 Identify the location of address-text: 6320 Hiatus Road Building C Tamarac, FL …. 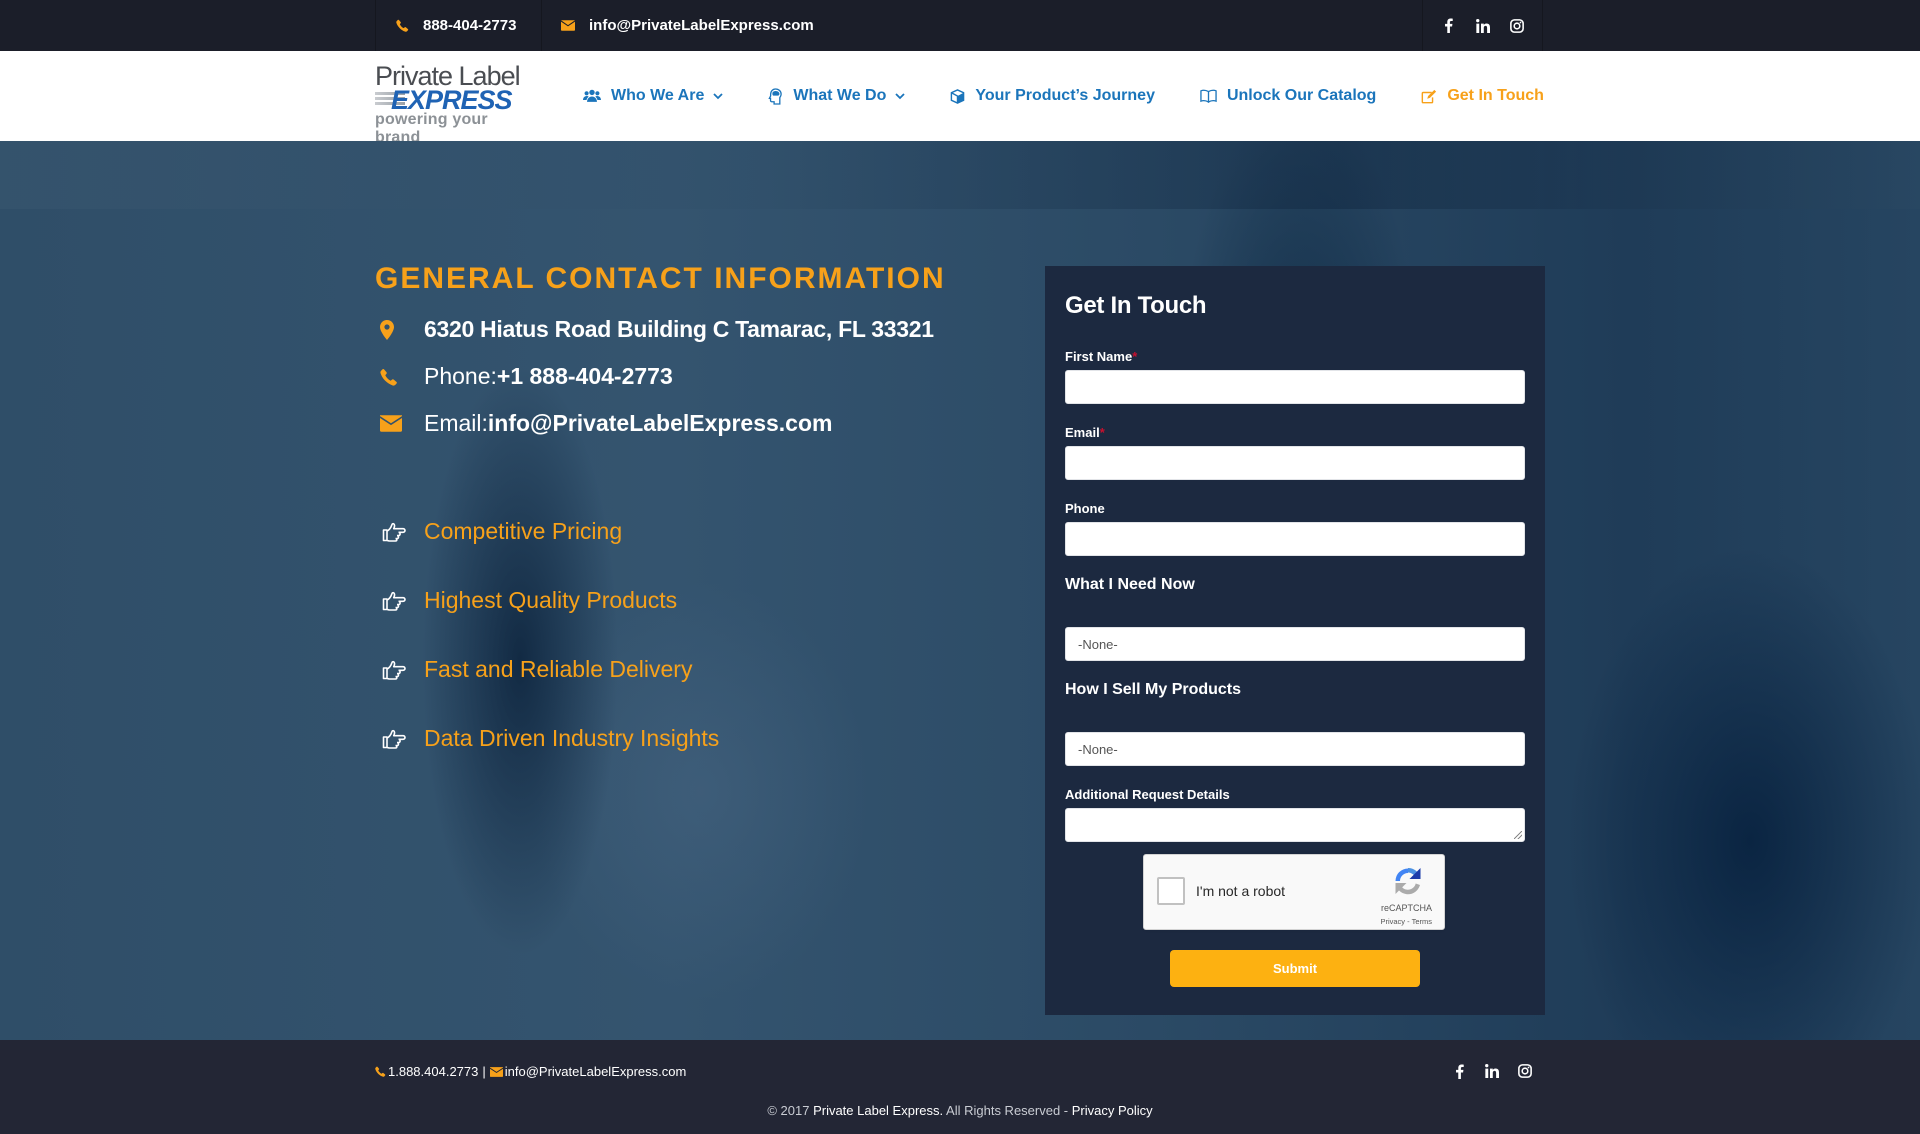
(679, 329).